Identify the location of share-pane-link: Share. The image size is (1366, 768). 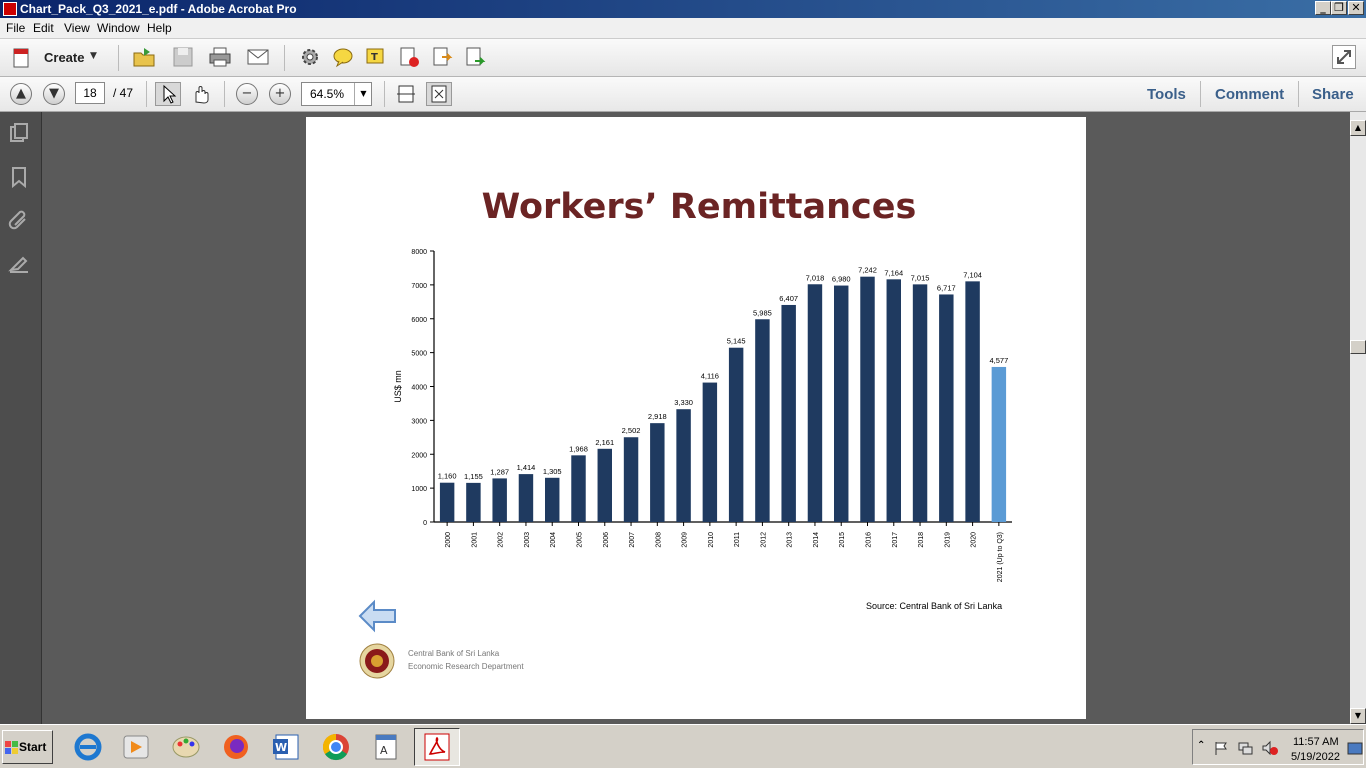
(1333, 94).